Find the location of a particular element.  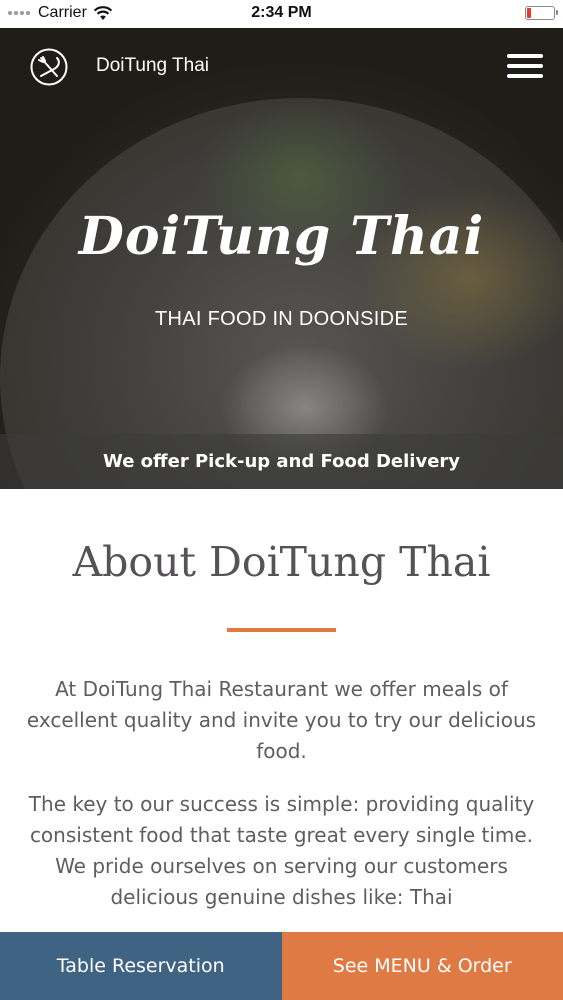

see-menu-order-button: See MENU & Order is located at coordinates (422, 966).